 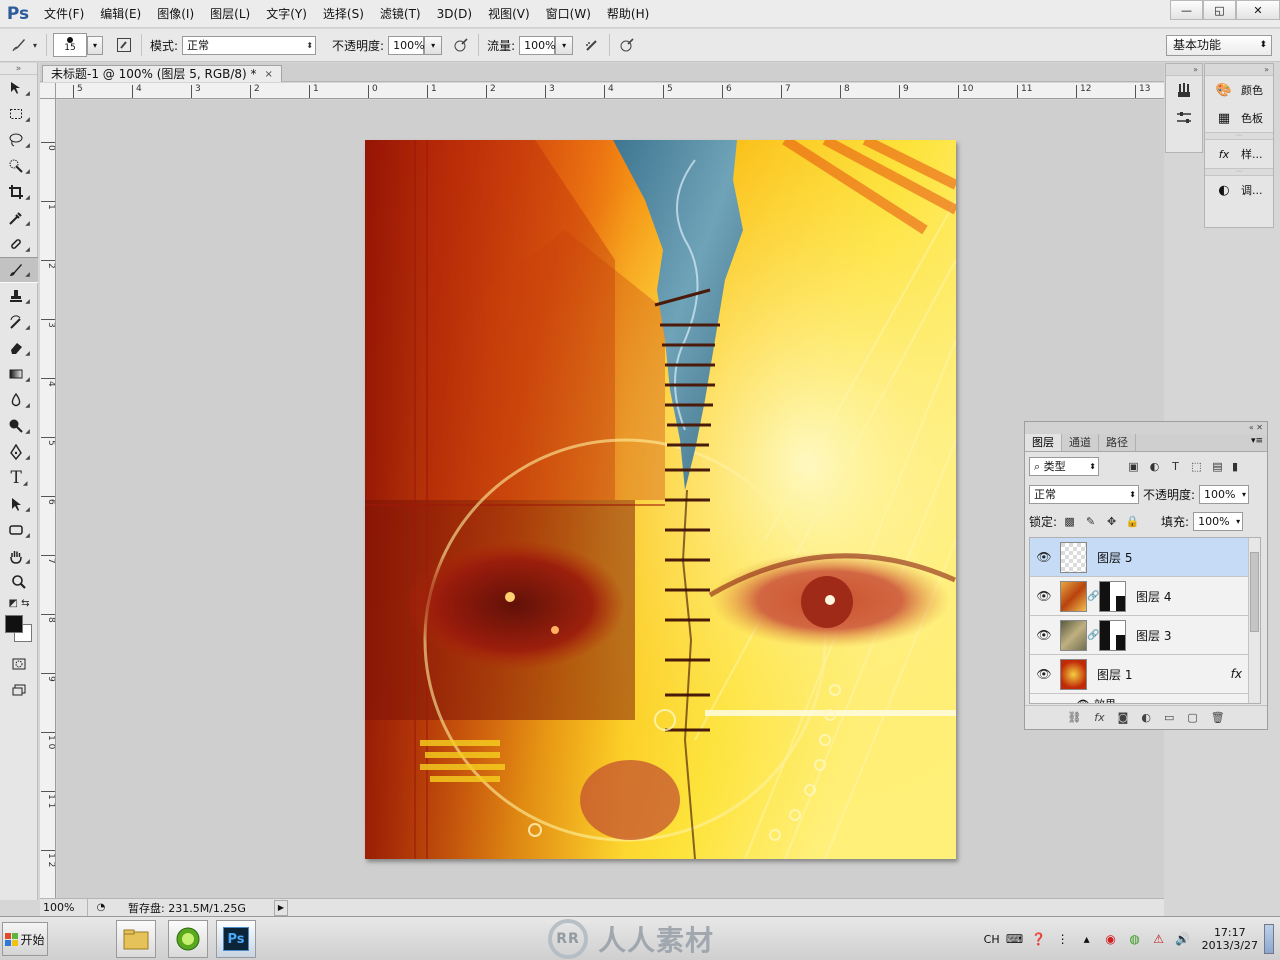 I want to click on effects-row: 👁 效果, so click(x=1145, y=699).